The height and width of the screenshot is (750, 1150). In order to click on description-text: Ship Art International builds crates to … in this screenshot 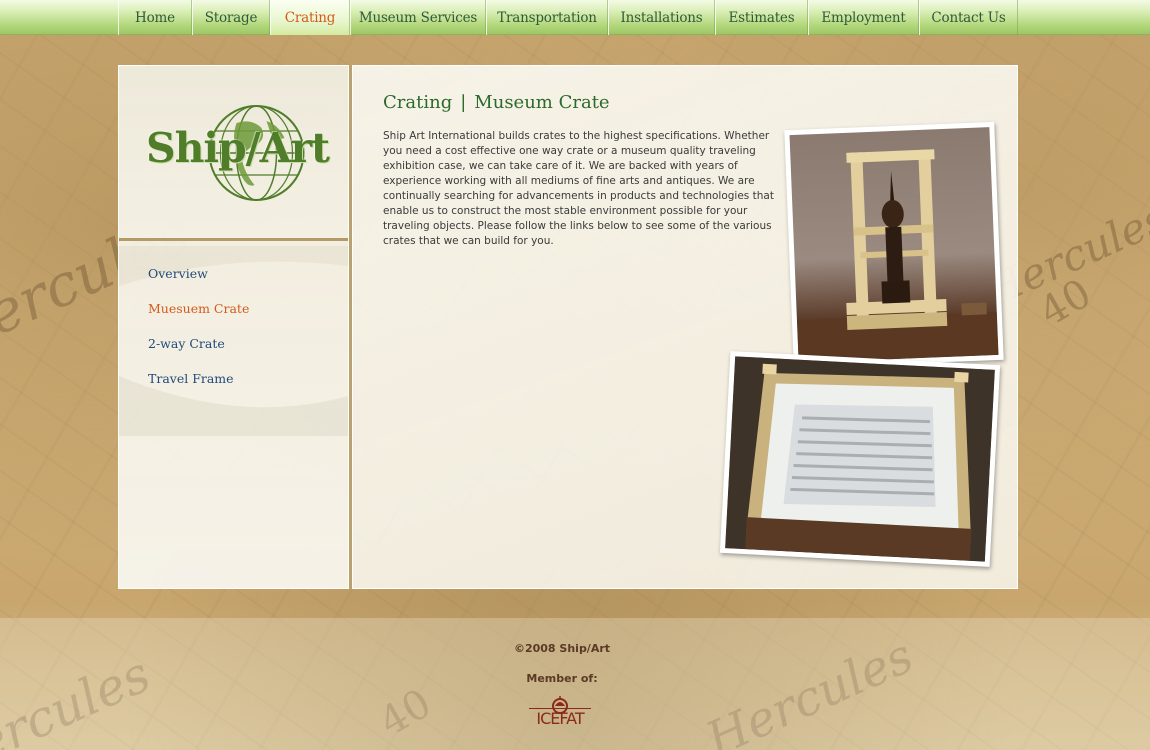, I will do `click(578, 188)`.